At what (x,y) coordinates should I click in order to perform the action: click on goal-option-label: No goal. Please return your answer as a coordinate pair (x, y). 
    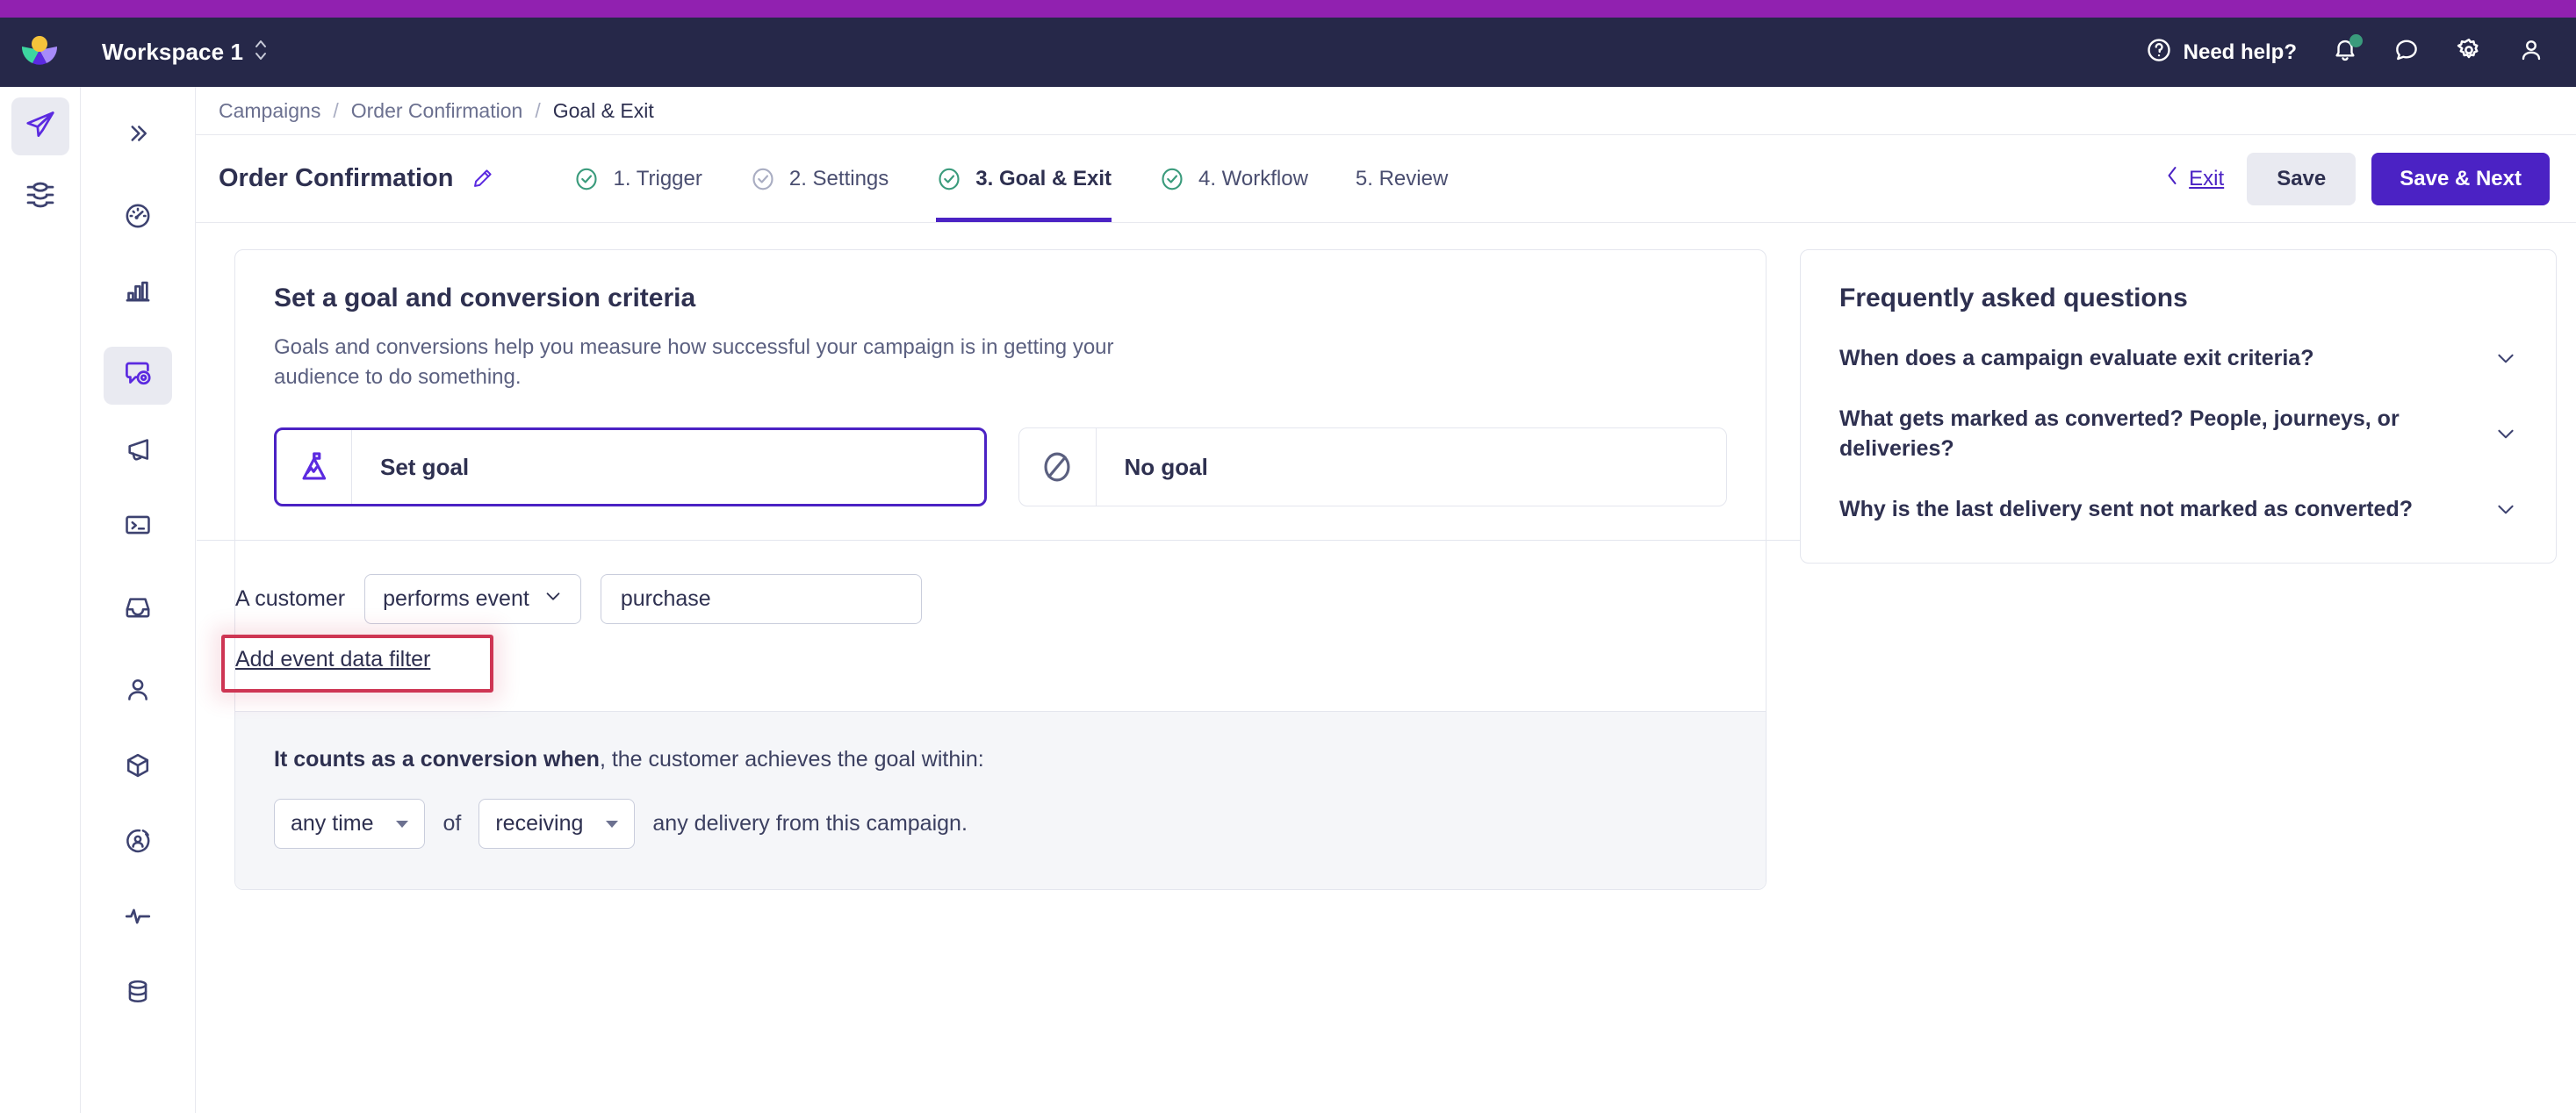
    Looking at the image, I should click on (1166, 466).